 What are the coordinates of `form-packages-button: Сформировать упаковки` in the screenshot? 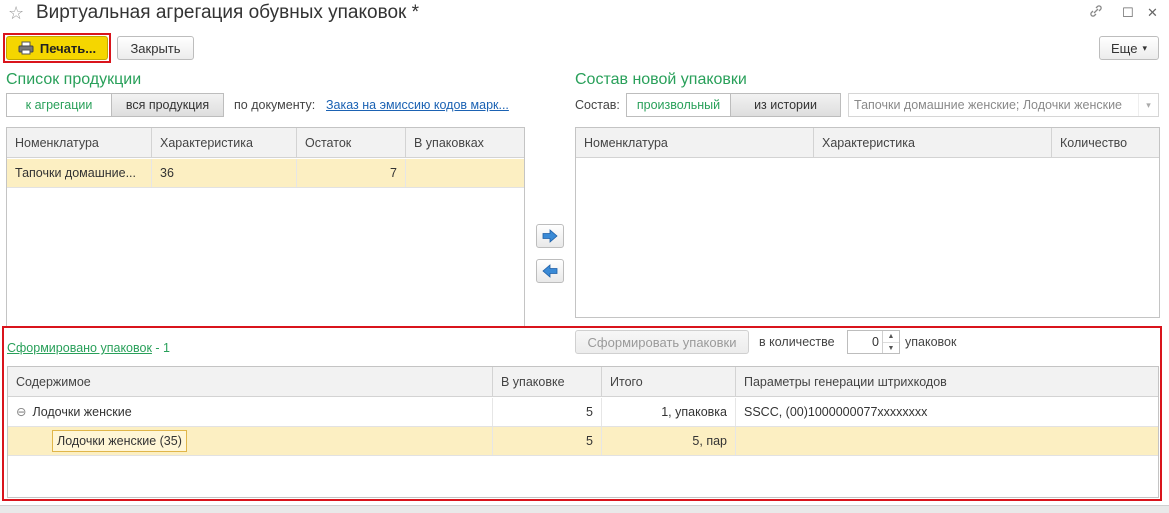 It's located at (662, 342).